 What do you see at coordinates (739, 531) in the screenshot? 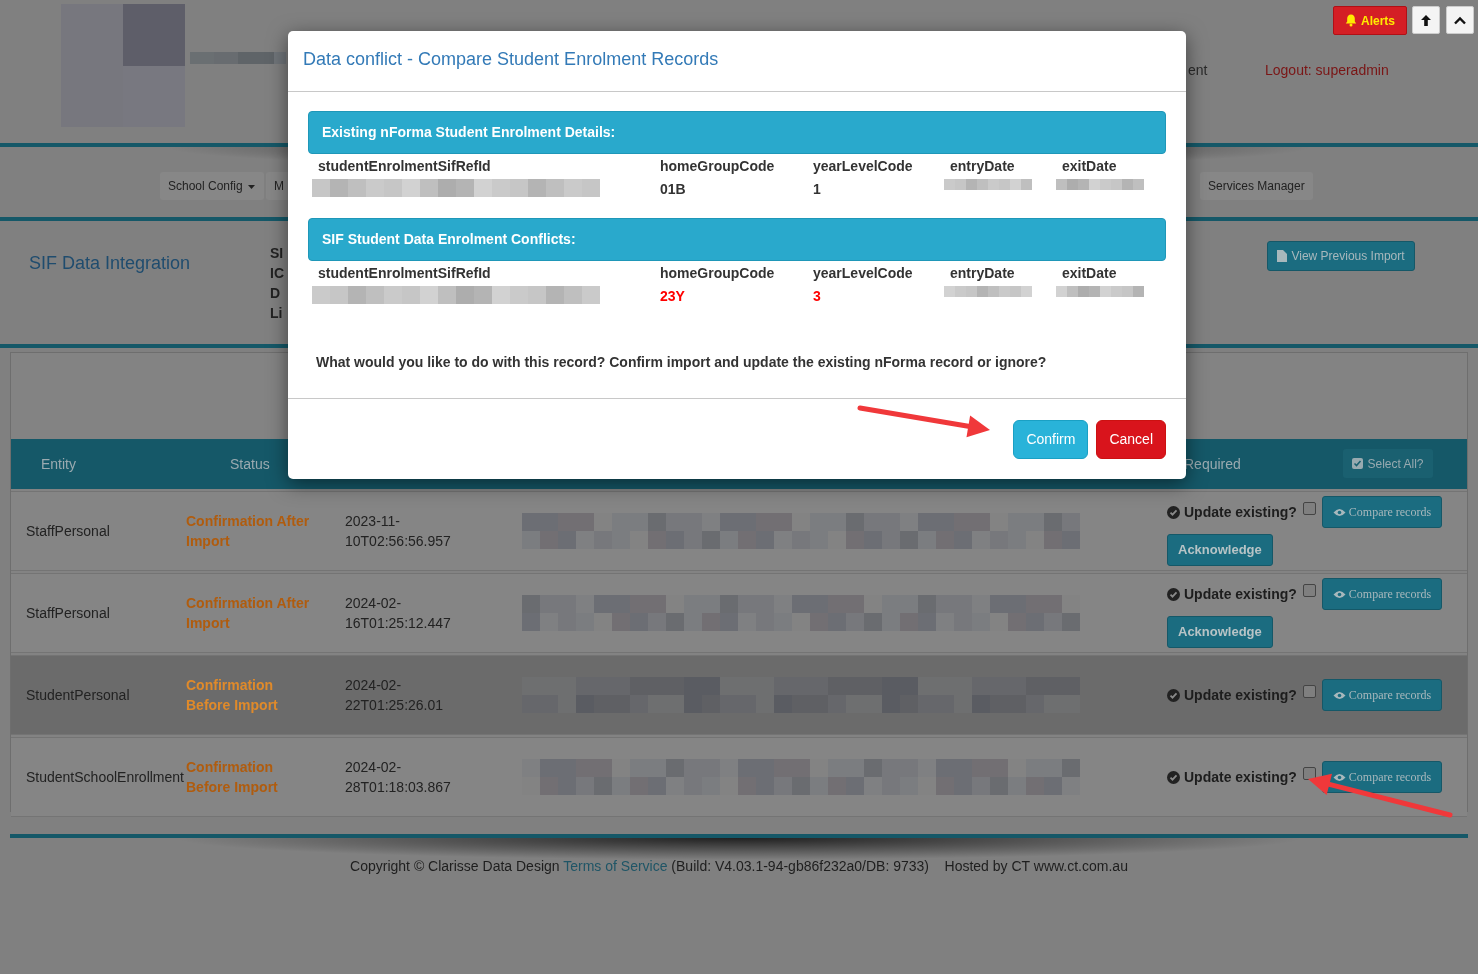
I see `table-row: StaffPersonal Confirmation After Import 2023-11-10T02:56:56.957 Update existing? Compare records Acknowledge` at bounding box center [739, 531].